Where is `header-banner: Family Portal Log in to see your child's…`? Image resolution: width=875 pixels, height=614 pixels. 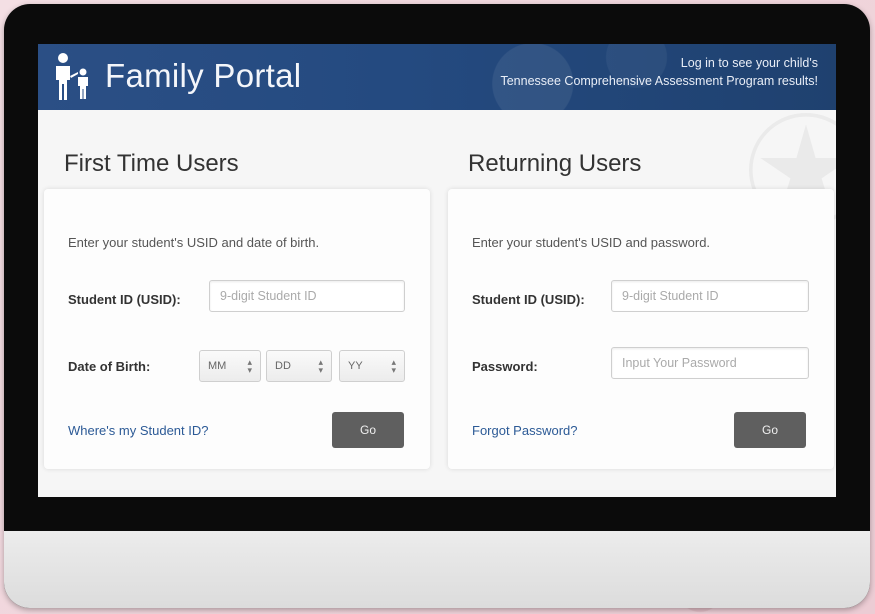 header-banner: Family Portal Log in to see your child's… is located at coordinates (437, 77).